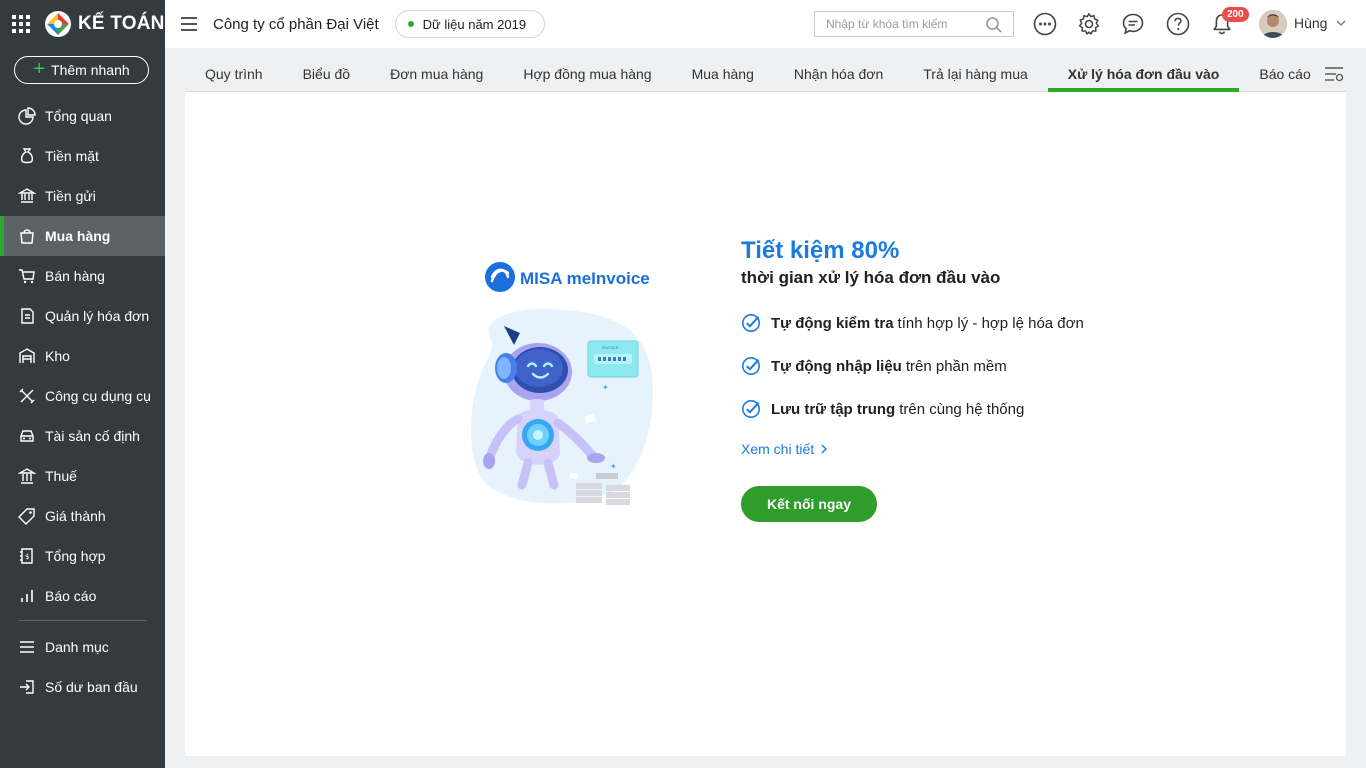  Describe the element at coordinates (1284, 73) in the screenshot. I see `tab: Báo cáo` at that location.